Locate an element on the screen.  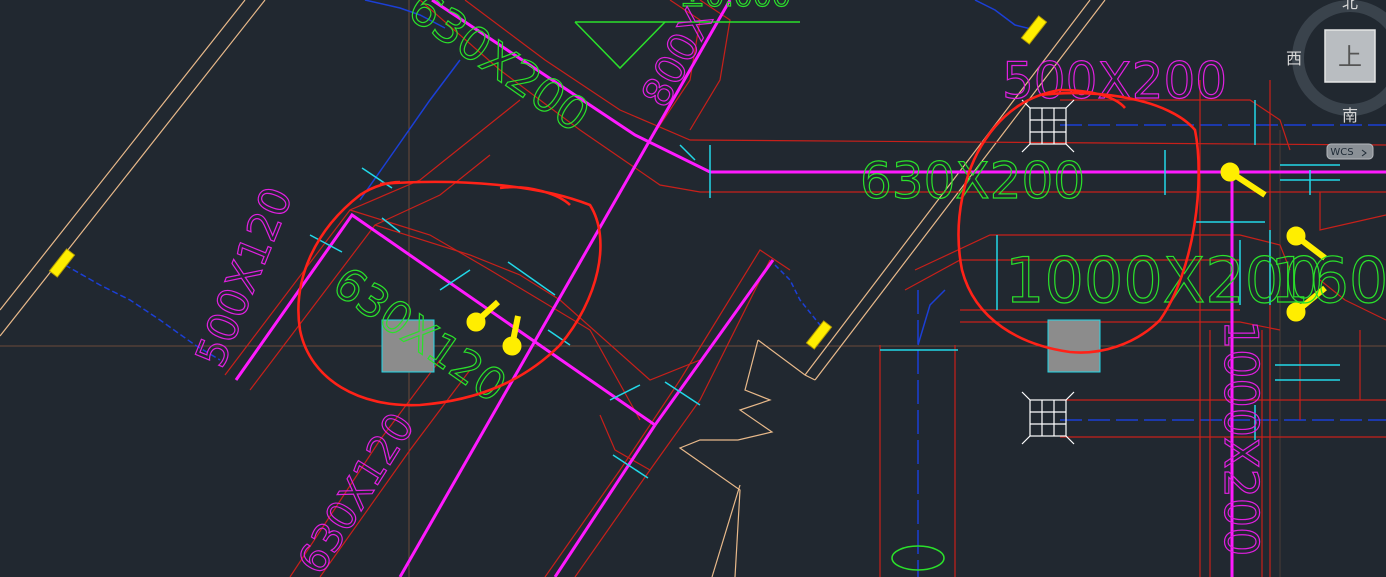
duct-label-right-cut: 160X is located at coordinates (1328, 280).